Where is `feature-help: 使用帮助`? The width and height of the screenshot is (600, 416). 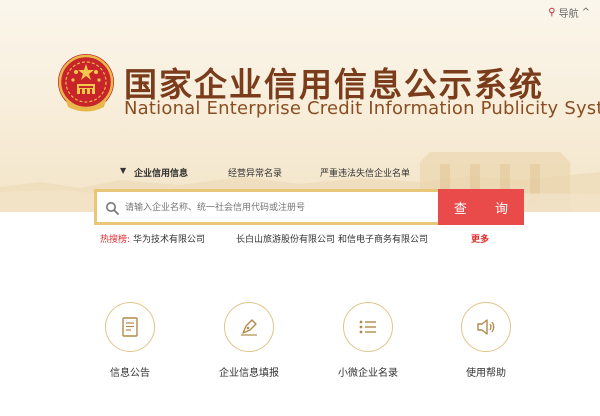 feature-help: 使用帮助 is located at coordinates (486, 340).